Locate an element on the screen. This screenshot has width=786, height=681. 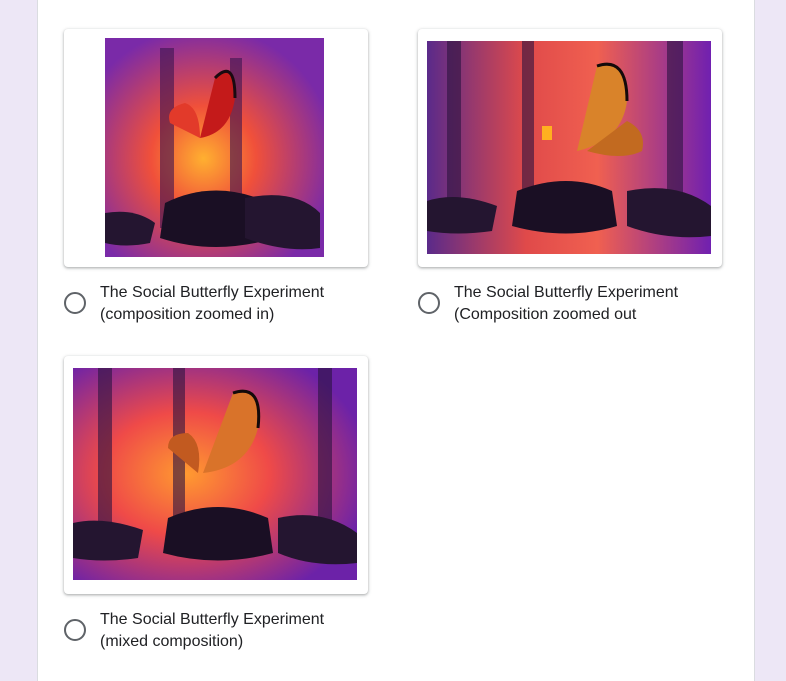
option-1-label-line1: The Social Butterfly Experiment is located at coordinates (212, 292).